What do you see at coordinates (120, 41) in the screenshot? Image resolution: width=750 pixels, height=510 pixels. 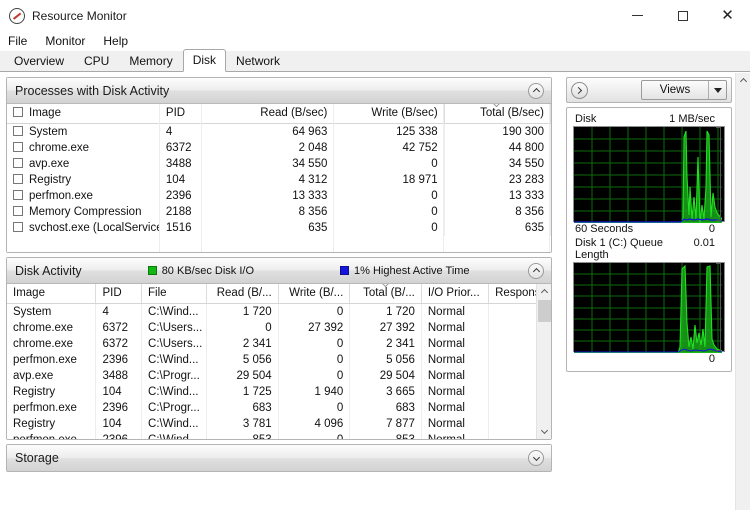 I see `menu-item-help: Help` at bounding box center [120, 41].